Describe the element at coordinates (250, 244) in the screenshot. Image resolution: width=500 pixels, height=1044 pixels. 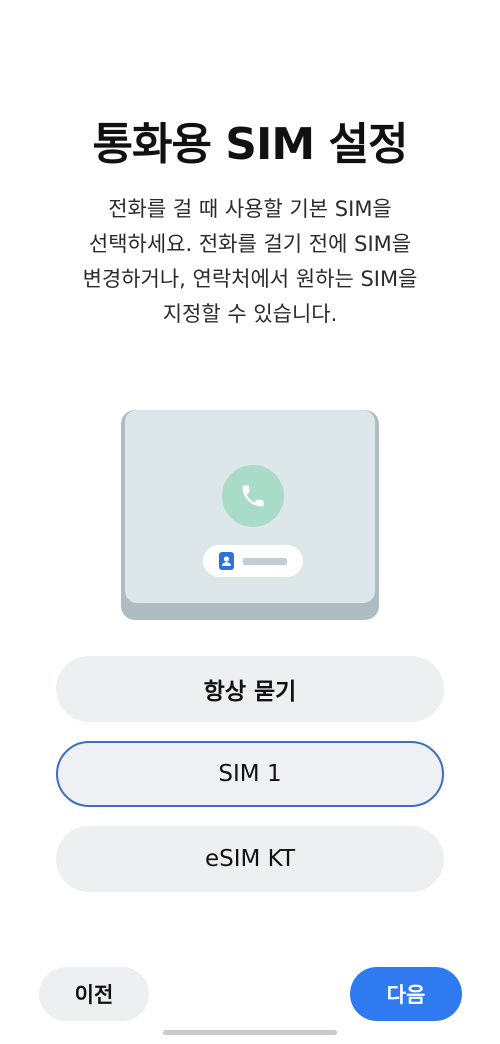
I see `description-line: 선택하세요. 전화를 걸기 전에 SIM을` at that location.